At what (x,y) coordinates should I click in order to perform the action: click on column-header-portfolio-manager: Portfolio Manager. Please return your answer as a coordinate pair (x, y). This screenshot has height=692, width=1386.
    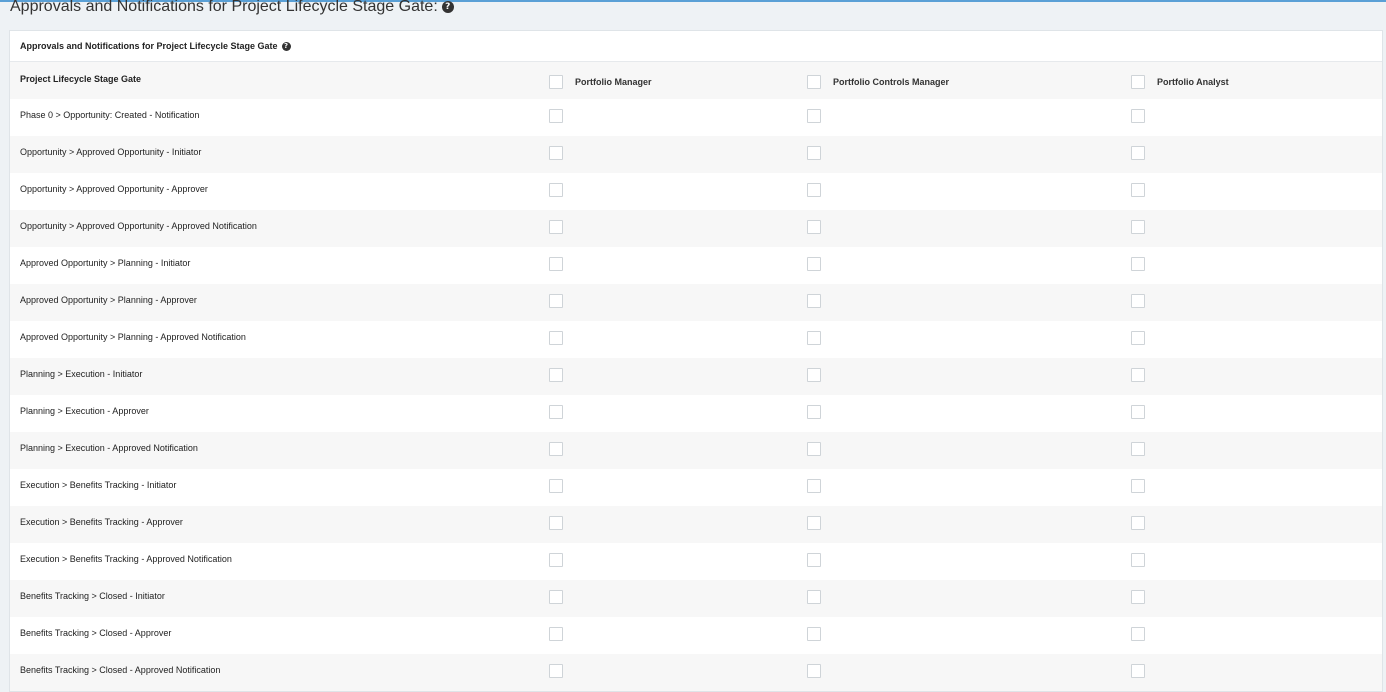
    Looking at the image, I should click on (613, 82).